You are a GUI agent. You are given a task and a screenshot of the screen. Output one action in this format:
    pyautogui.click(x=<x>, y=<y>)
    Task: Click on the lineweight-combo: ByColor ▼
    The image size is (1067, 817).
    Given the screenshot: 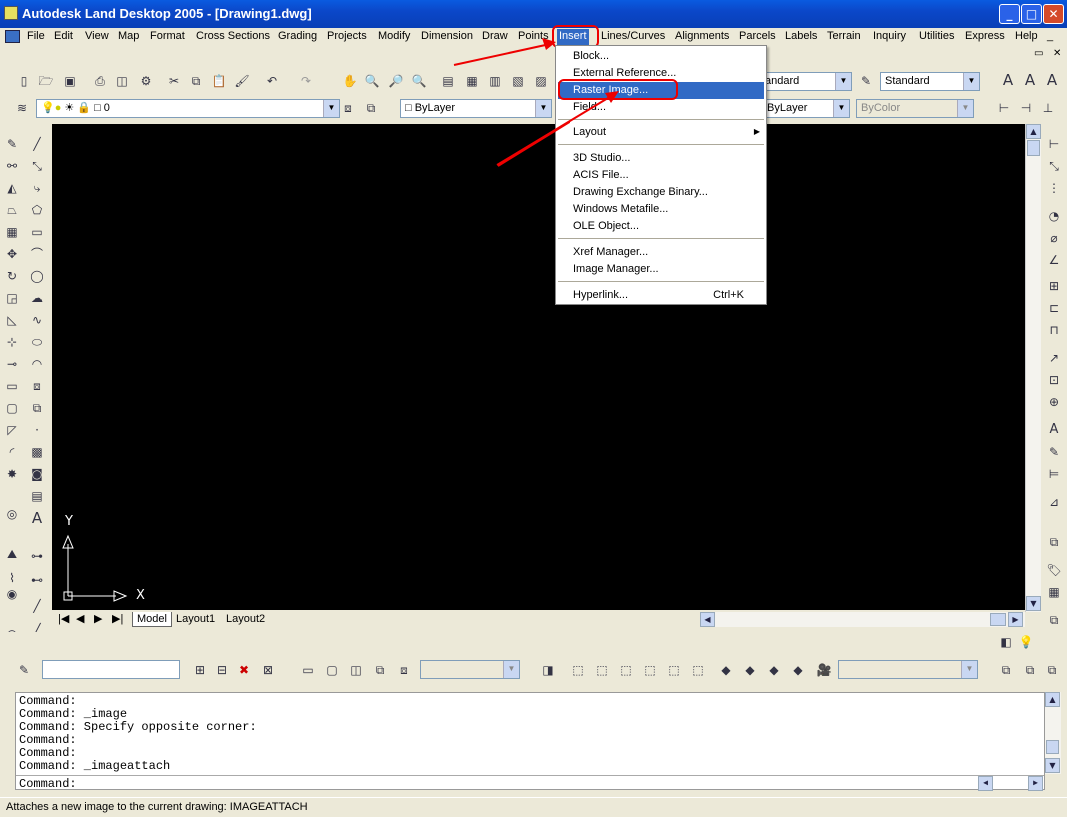 What is the action you would take?
    pyautogui.click(x=915, y=108)
    